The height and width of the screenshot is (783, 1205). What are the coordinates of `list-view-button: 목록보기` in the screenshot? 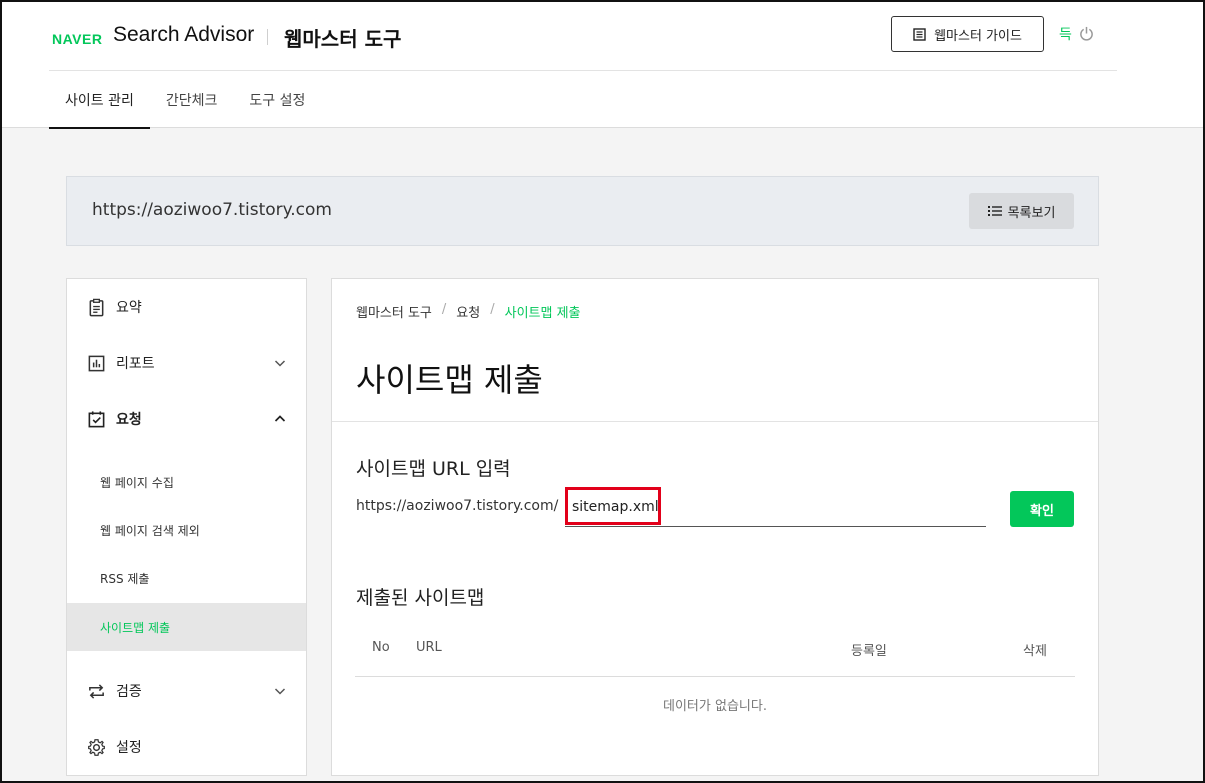 It's located at (1021, 211).